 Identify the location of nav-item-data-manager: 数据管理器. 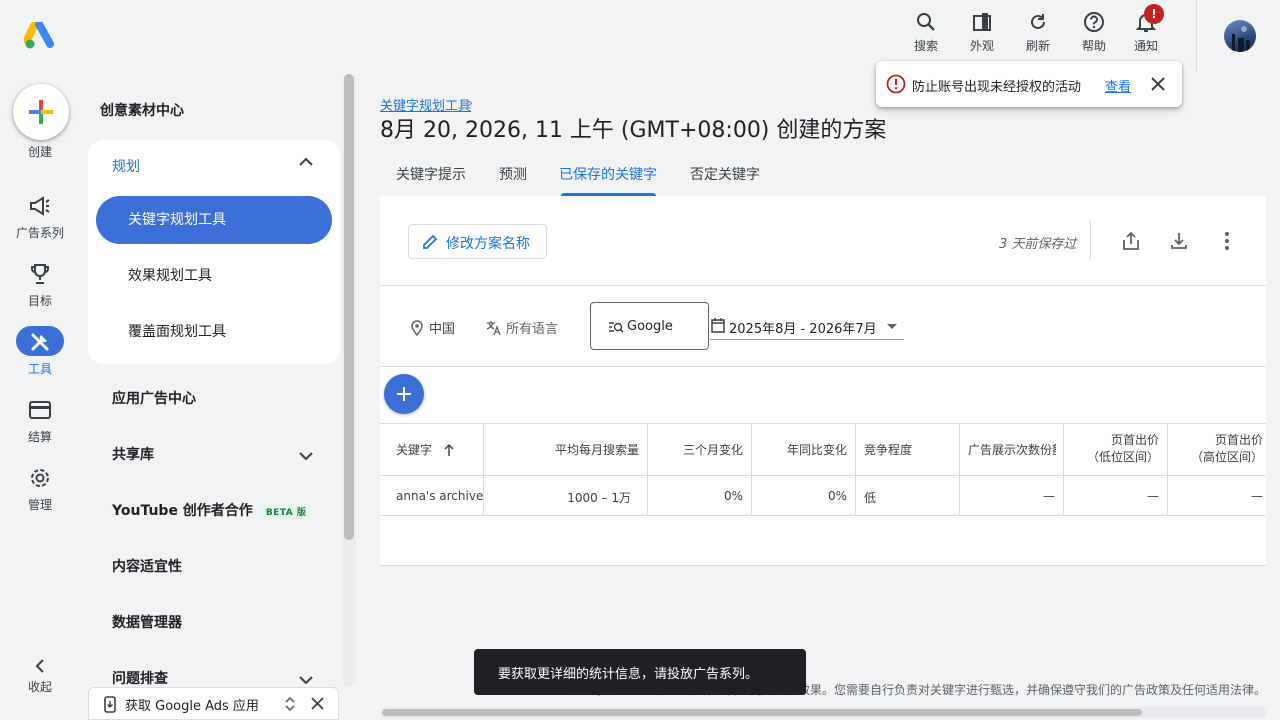
(226, 624).